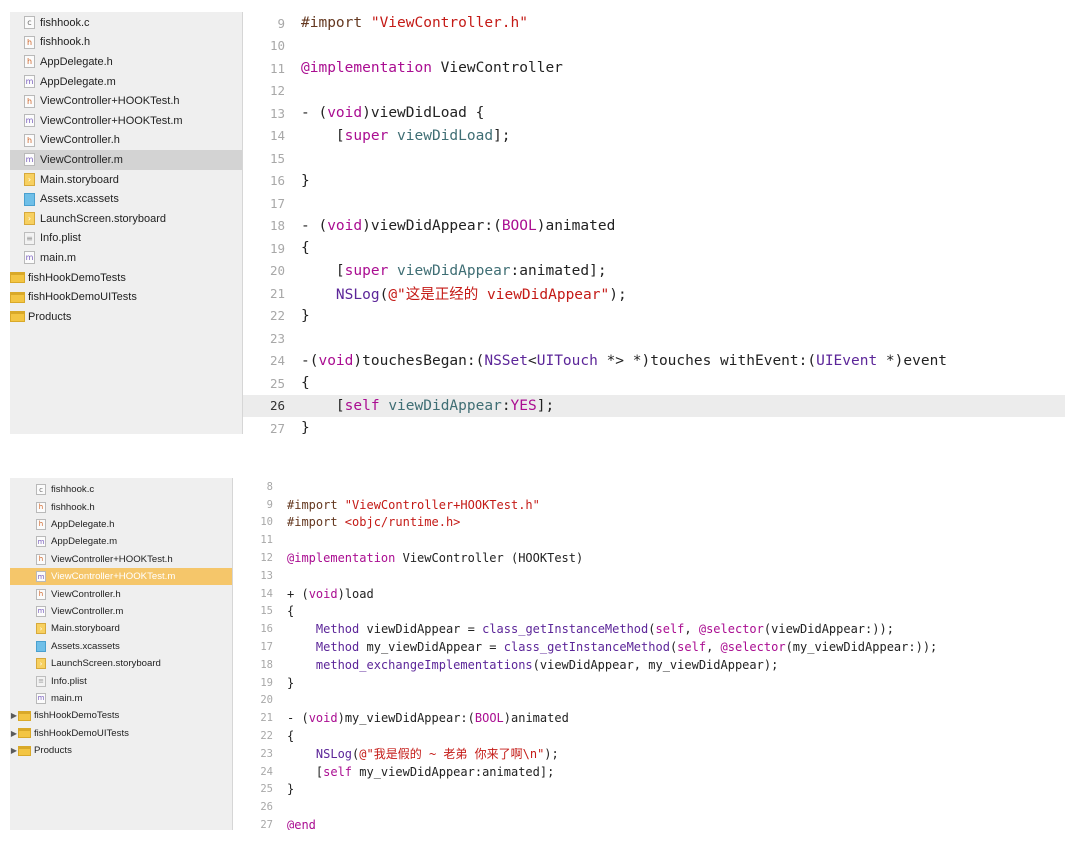  Describe the element at coordinates (654, 405) in the screenshot. I see `current-code-line: 26 [self viewDidAppear:YES];` at that location.